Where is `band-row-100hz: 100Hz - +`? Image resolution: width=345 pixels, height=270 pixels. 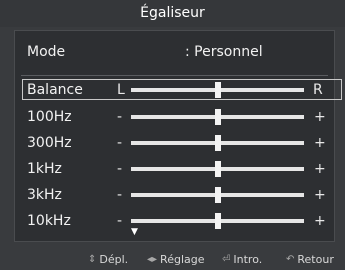
band-row-100hz: 100Hz - + is located at coordinates (175, 118).